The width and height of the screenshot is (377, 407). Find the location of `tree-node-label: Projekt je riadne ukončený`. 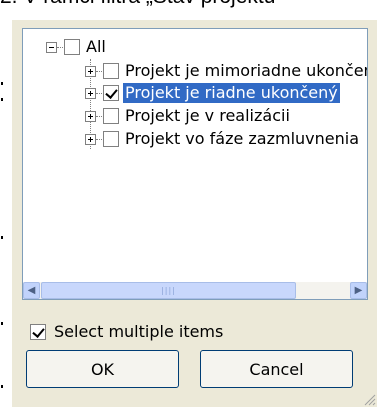

tree-node-label: Projekt je riadne ukončený is located at coordinates (231, 93).